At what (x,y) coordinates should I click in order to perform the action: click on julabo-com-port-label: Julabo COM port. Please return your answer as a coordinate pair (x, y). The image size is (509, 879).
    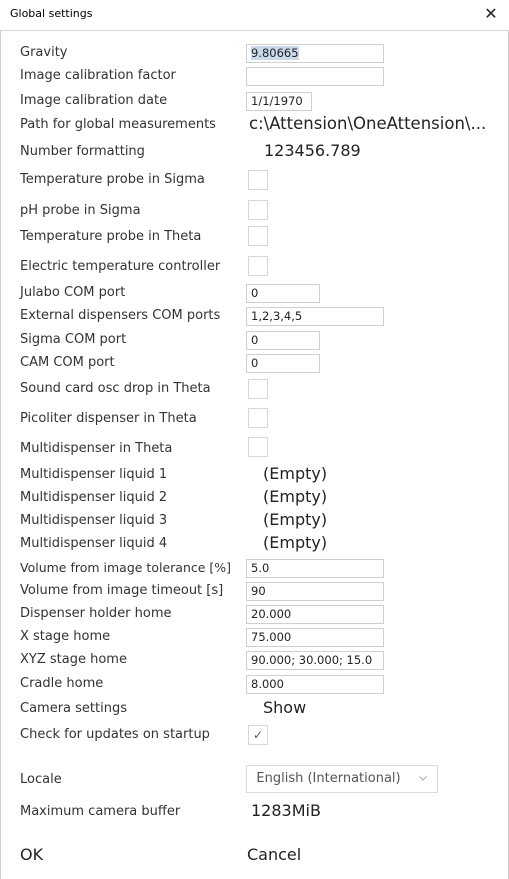
    Looking at the image, I should click on (73, 292).